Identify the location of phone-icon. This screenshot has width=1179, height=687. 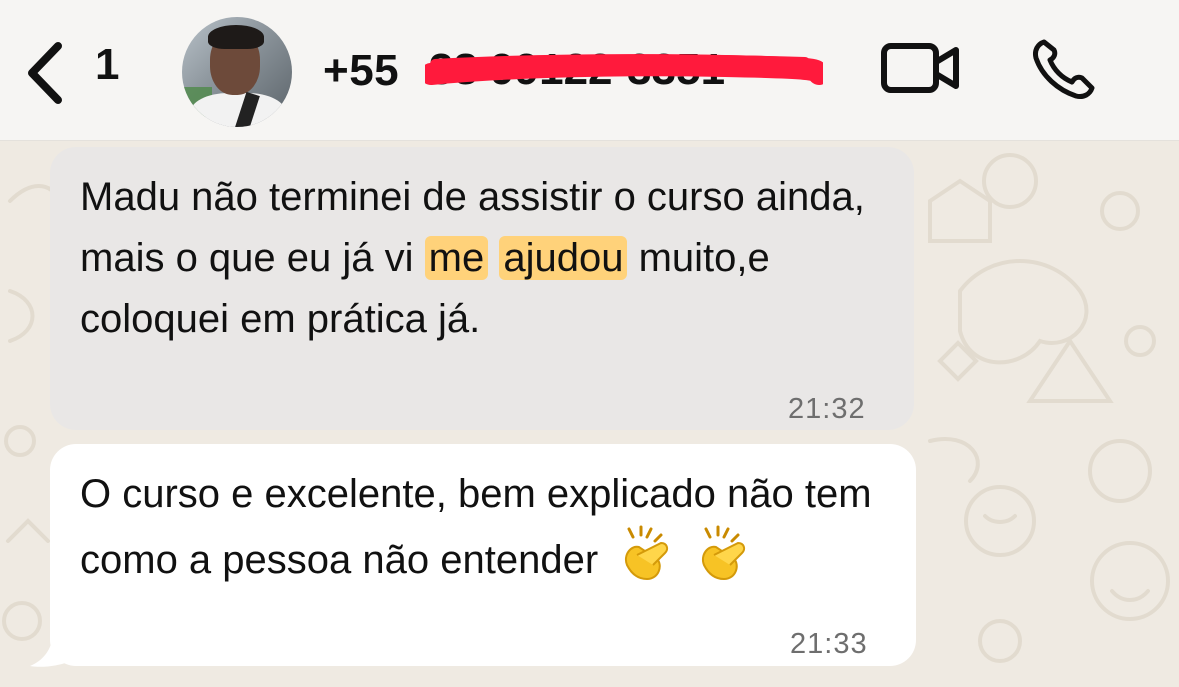
(1064, 69).